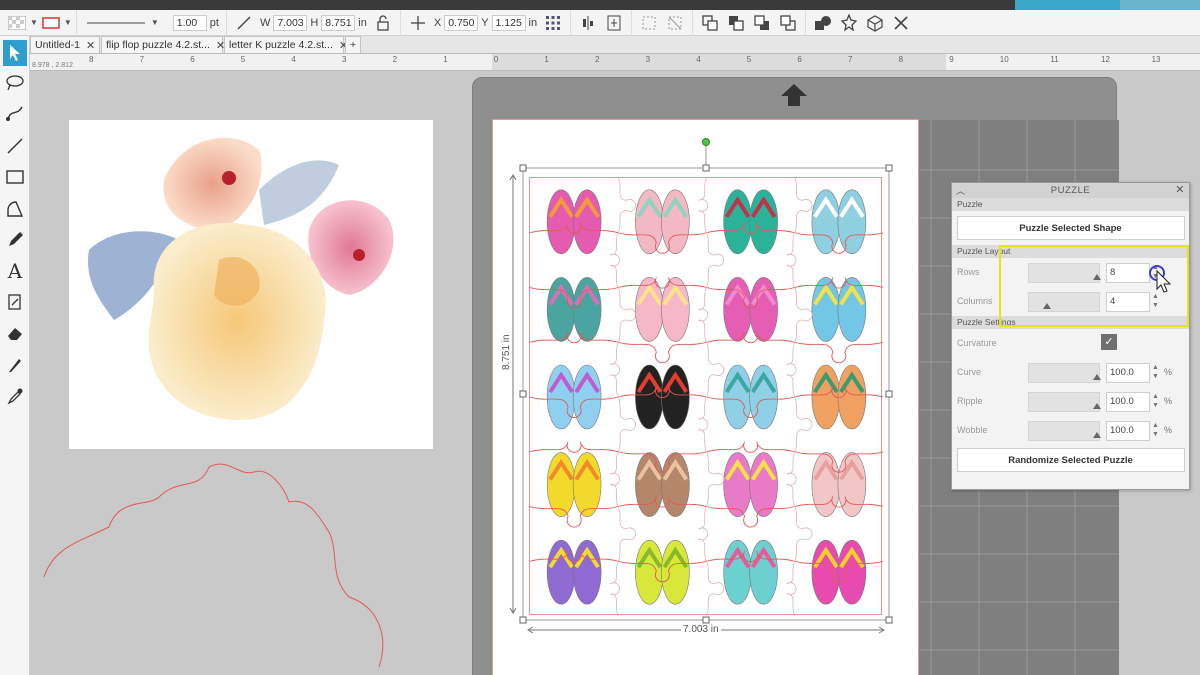 This screenshot has height=675, width=1200. Describe the element at coordinates (508, 22) in the screenshot. I see `y-input: 1.125` at that location.